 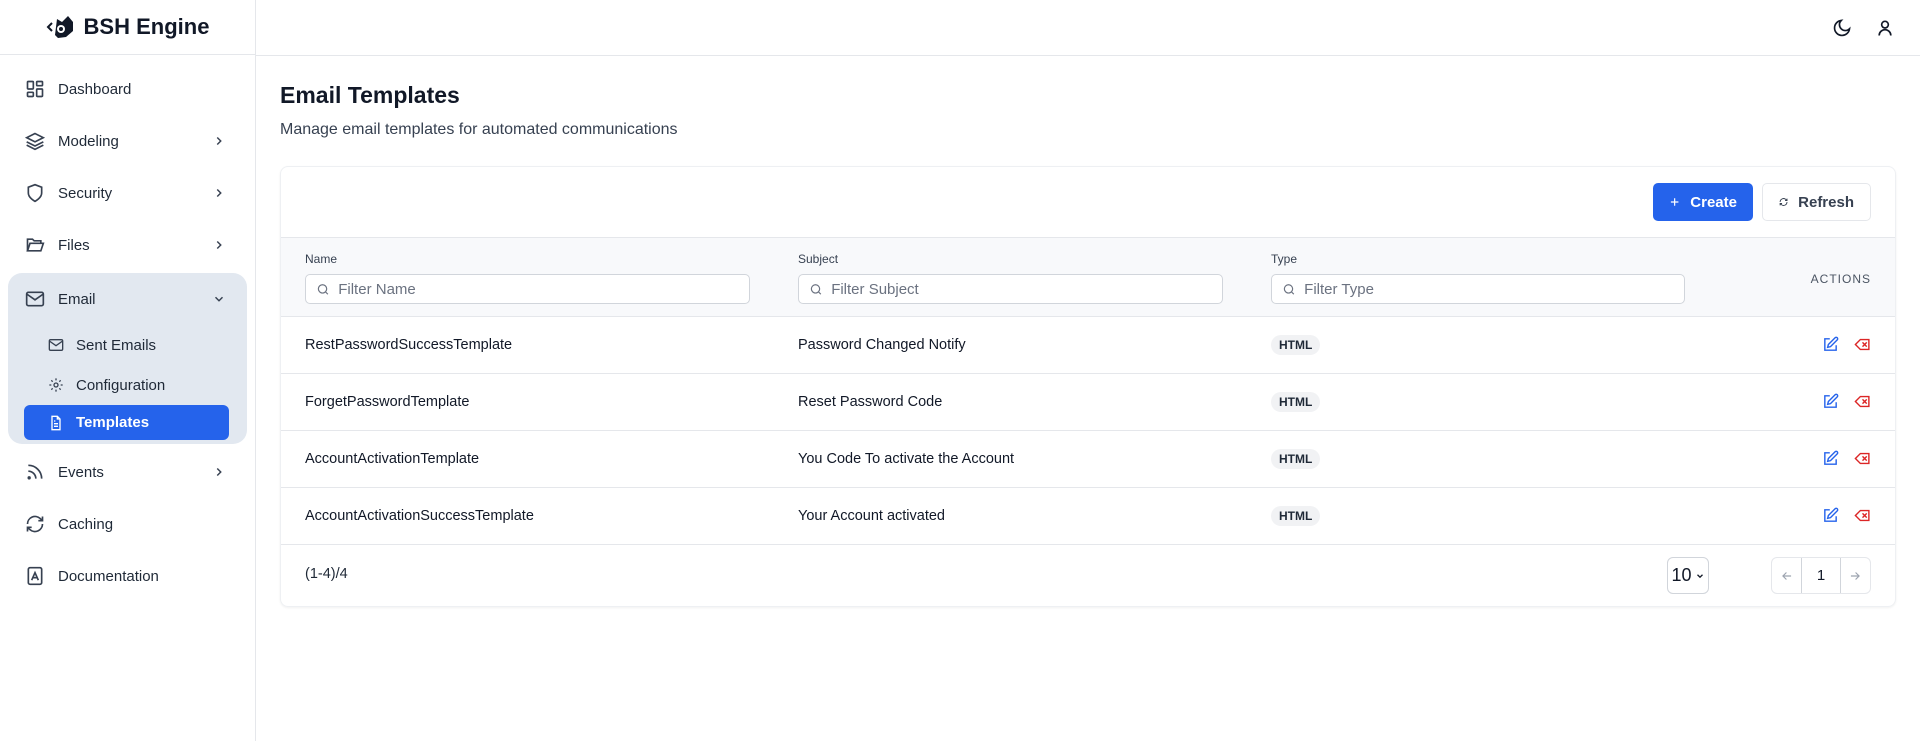 What do you see at coordinates (543, 289) in the screenshot?
I see `filter-name-input` at bounding box center [543, 289].